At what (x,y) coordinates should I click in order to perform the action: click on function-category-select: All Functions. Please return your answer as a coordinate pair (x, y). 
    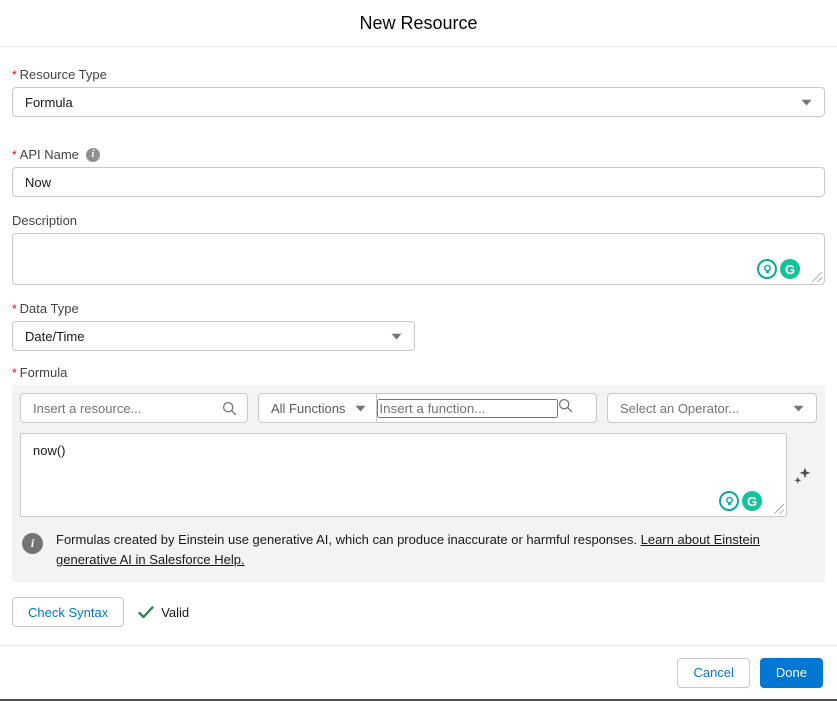
    Looking at the image, I should click on (318, 408).